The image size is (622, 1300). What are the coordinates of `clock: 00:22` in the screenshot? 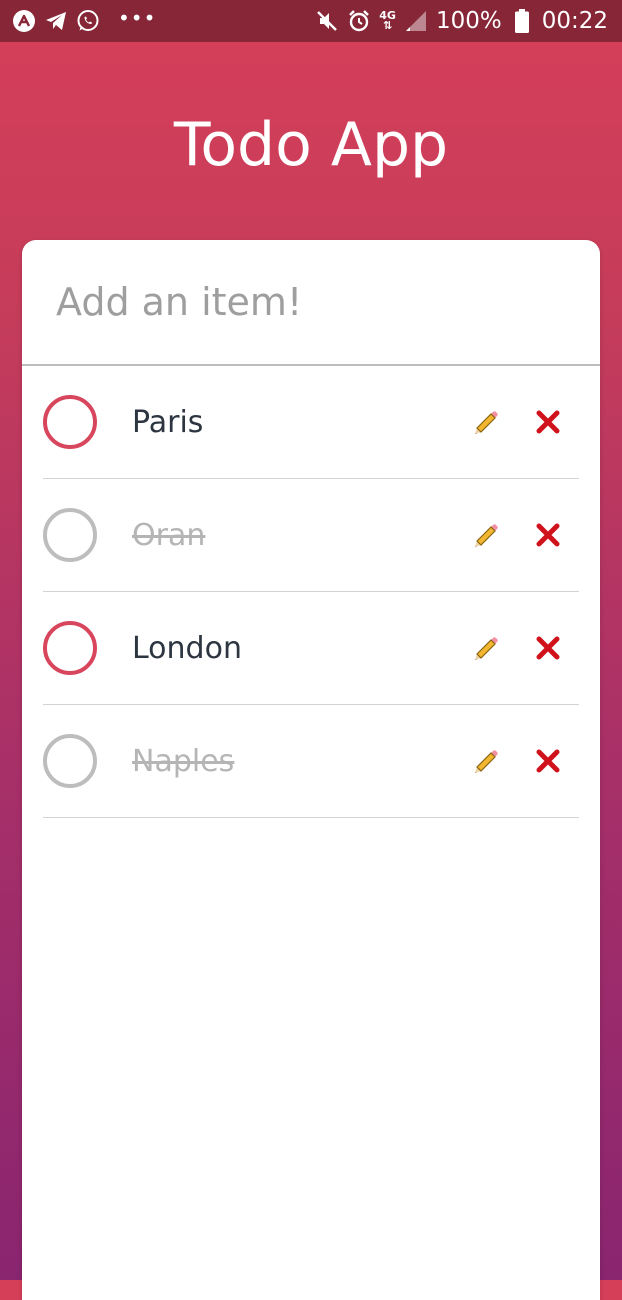 It's located at (574, 21).